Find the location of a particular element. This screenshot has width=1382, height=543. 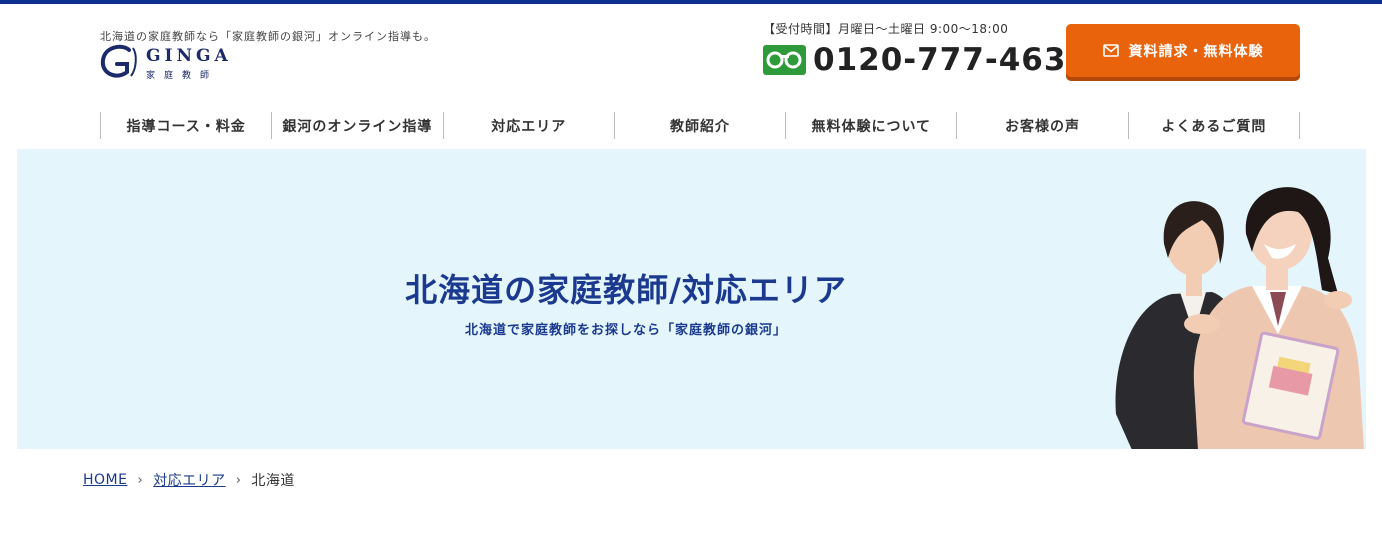

phone-contact: 0120-777-463 is located at coordinates (914, 60).